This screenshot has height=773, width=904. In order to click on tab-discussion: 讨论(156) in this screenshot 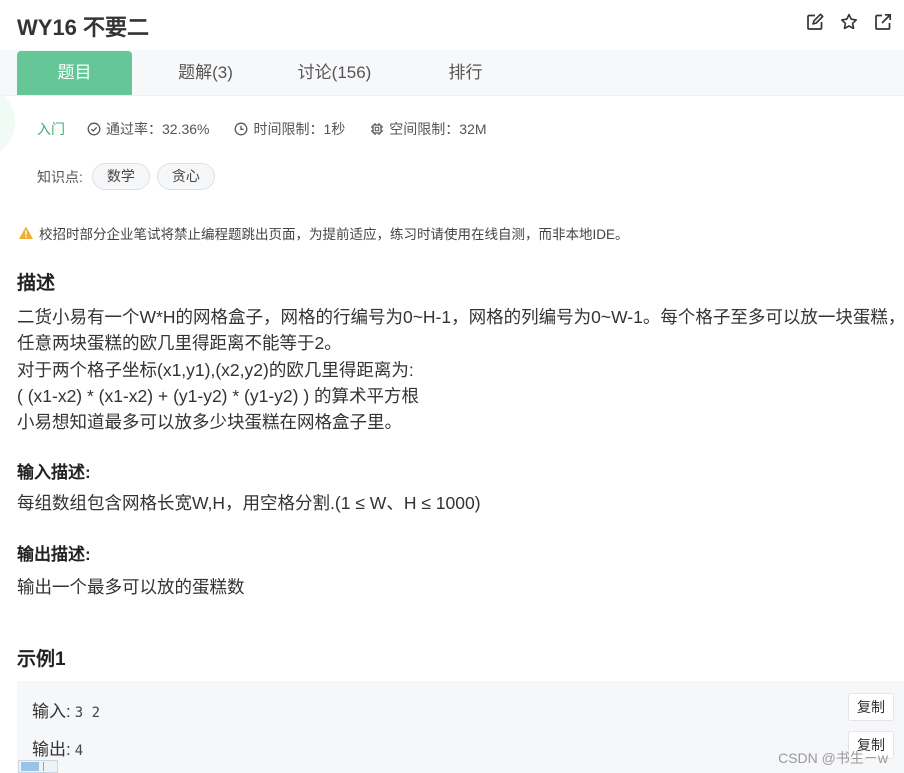, I will do `click(334, 73)`.